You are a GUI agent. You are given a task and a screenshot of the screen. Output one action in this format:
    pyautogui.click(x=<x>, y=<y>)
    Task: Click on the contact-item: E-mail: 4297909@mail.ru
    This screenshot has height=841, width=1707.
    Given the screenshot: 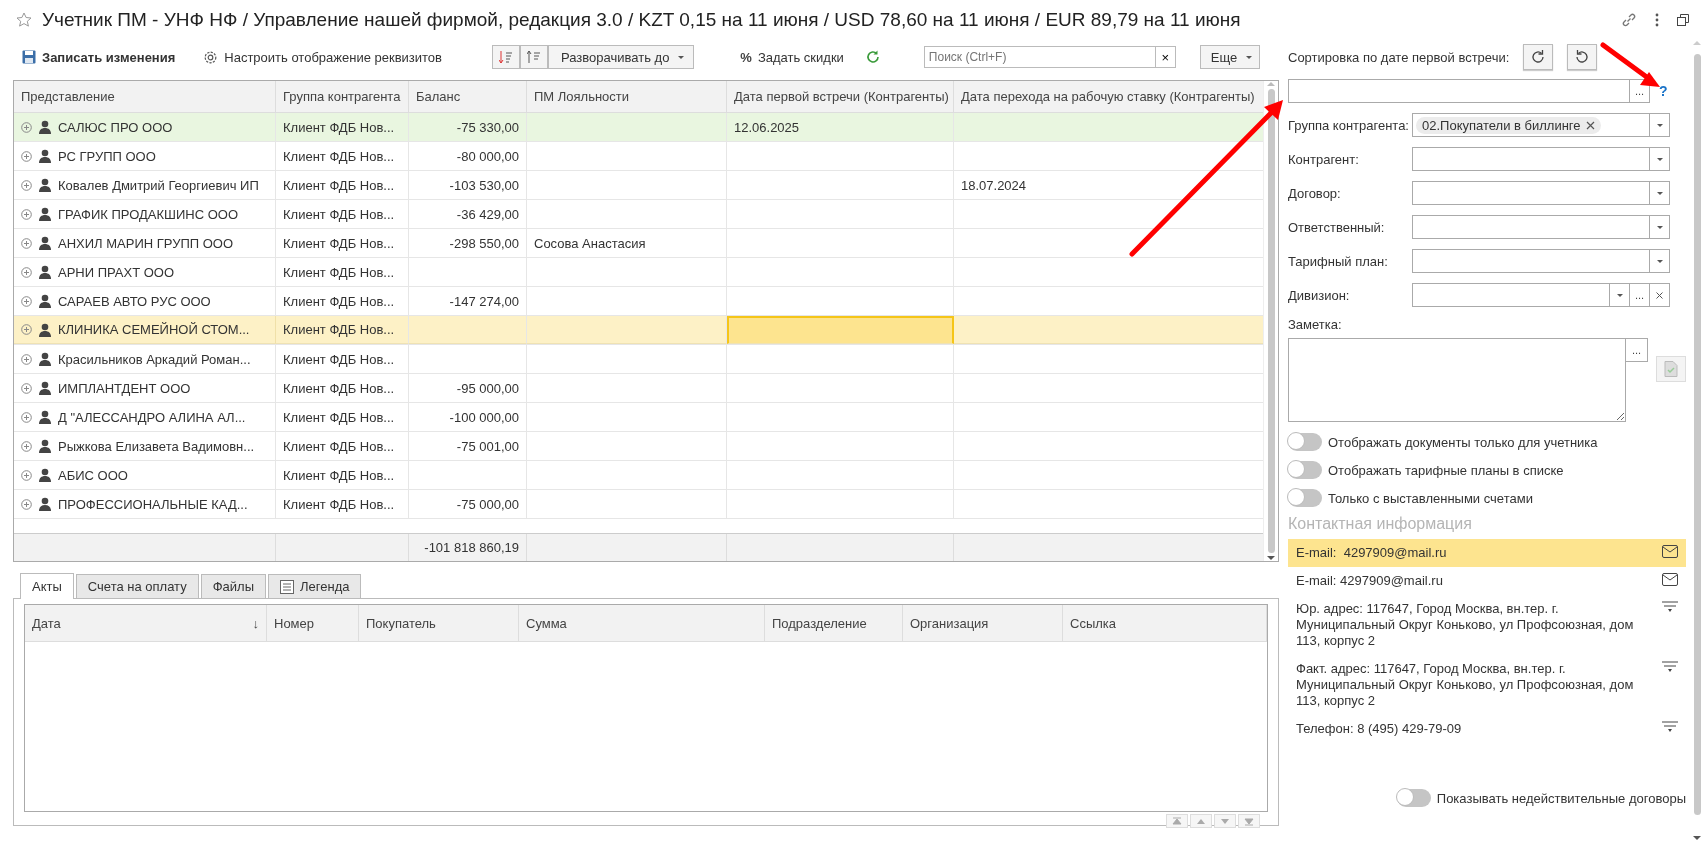 What is the action you would take?
    pyautogui.click(x=1487, y=553)
    